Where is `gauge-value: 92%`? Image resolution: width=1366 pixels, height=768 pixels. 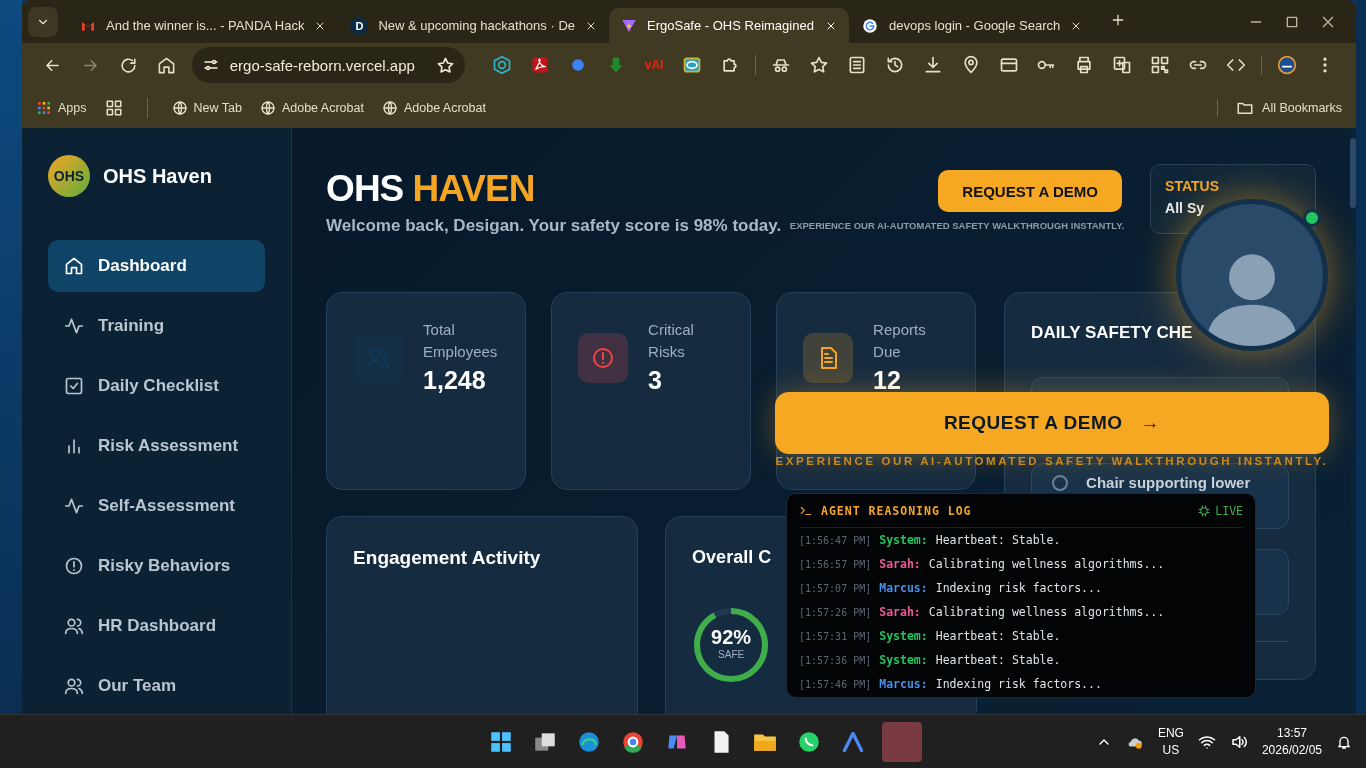 gauge-value: 92% is located at coordinates (731, 637).